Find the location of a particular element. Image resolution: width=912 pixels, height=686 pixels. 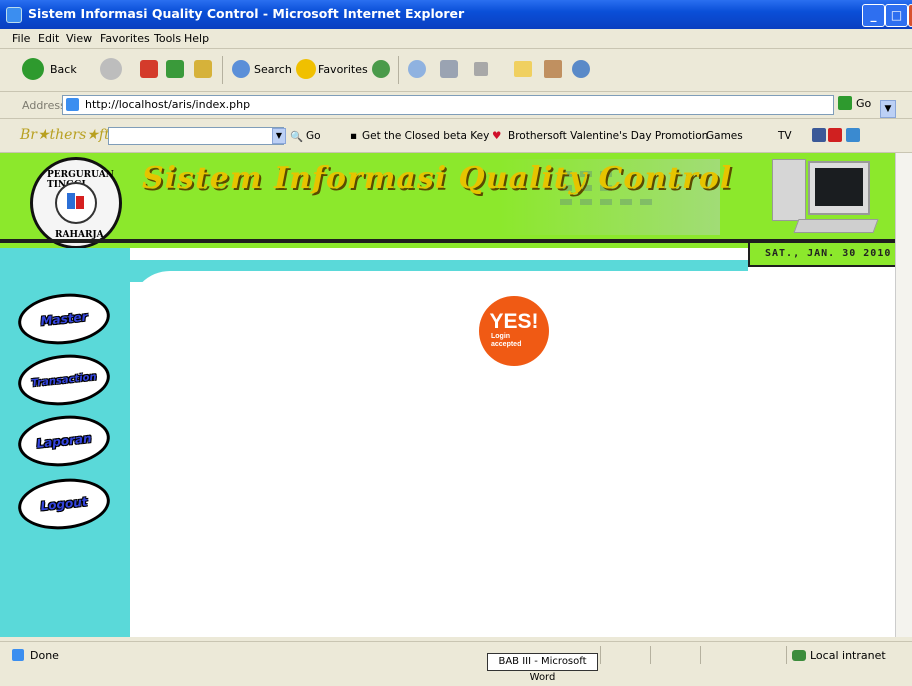

print-icon is located at coordinates (449, 69).